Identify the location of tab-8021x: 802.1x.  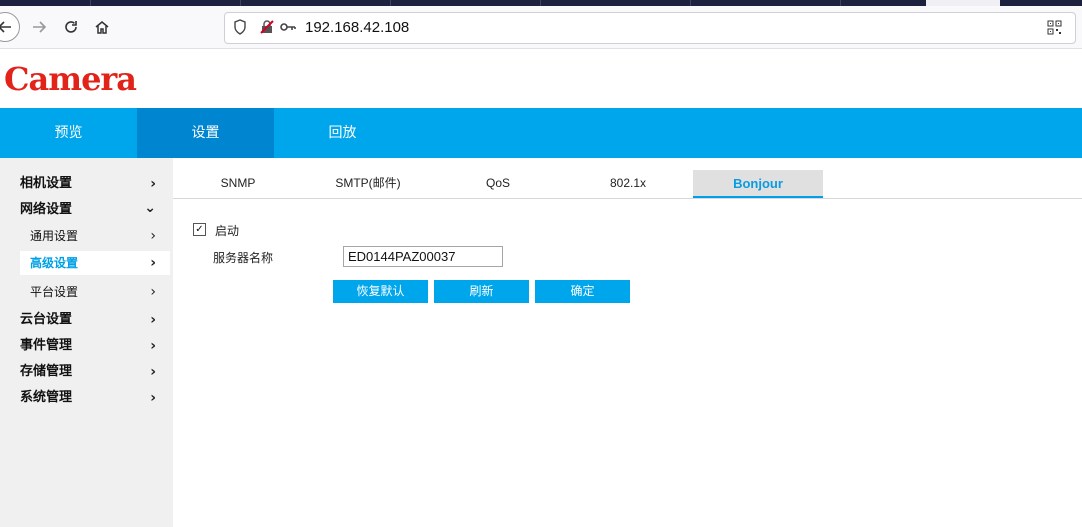
(628, 183).